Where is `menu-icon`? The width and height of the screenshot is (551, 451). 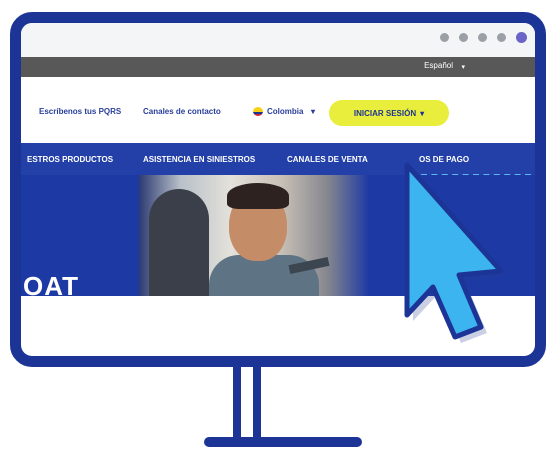
menu-icon is located at coordinates (501, 37).